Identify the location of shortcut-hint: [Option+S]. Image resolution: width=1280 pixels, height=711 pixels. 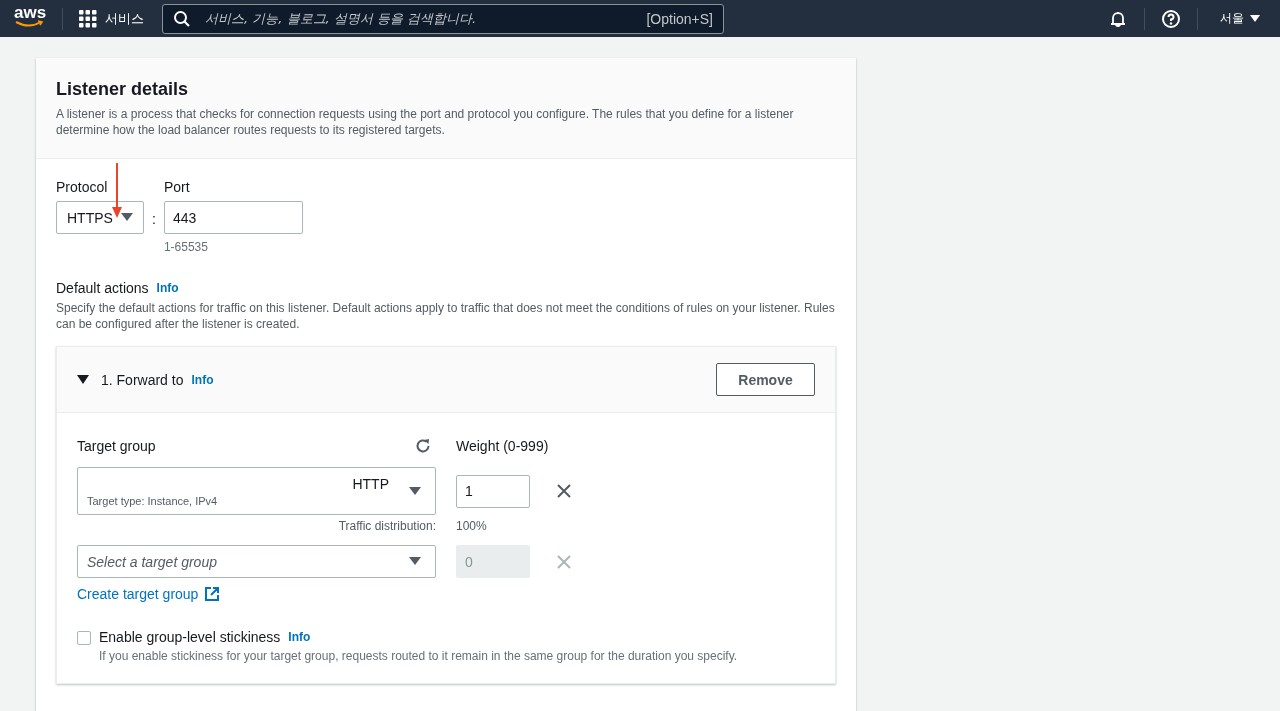
(679, 18).